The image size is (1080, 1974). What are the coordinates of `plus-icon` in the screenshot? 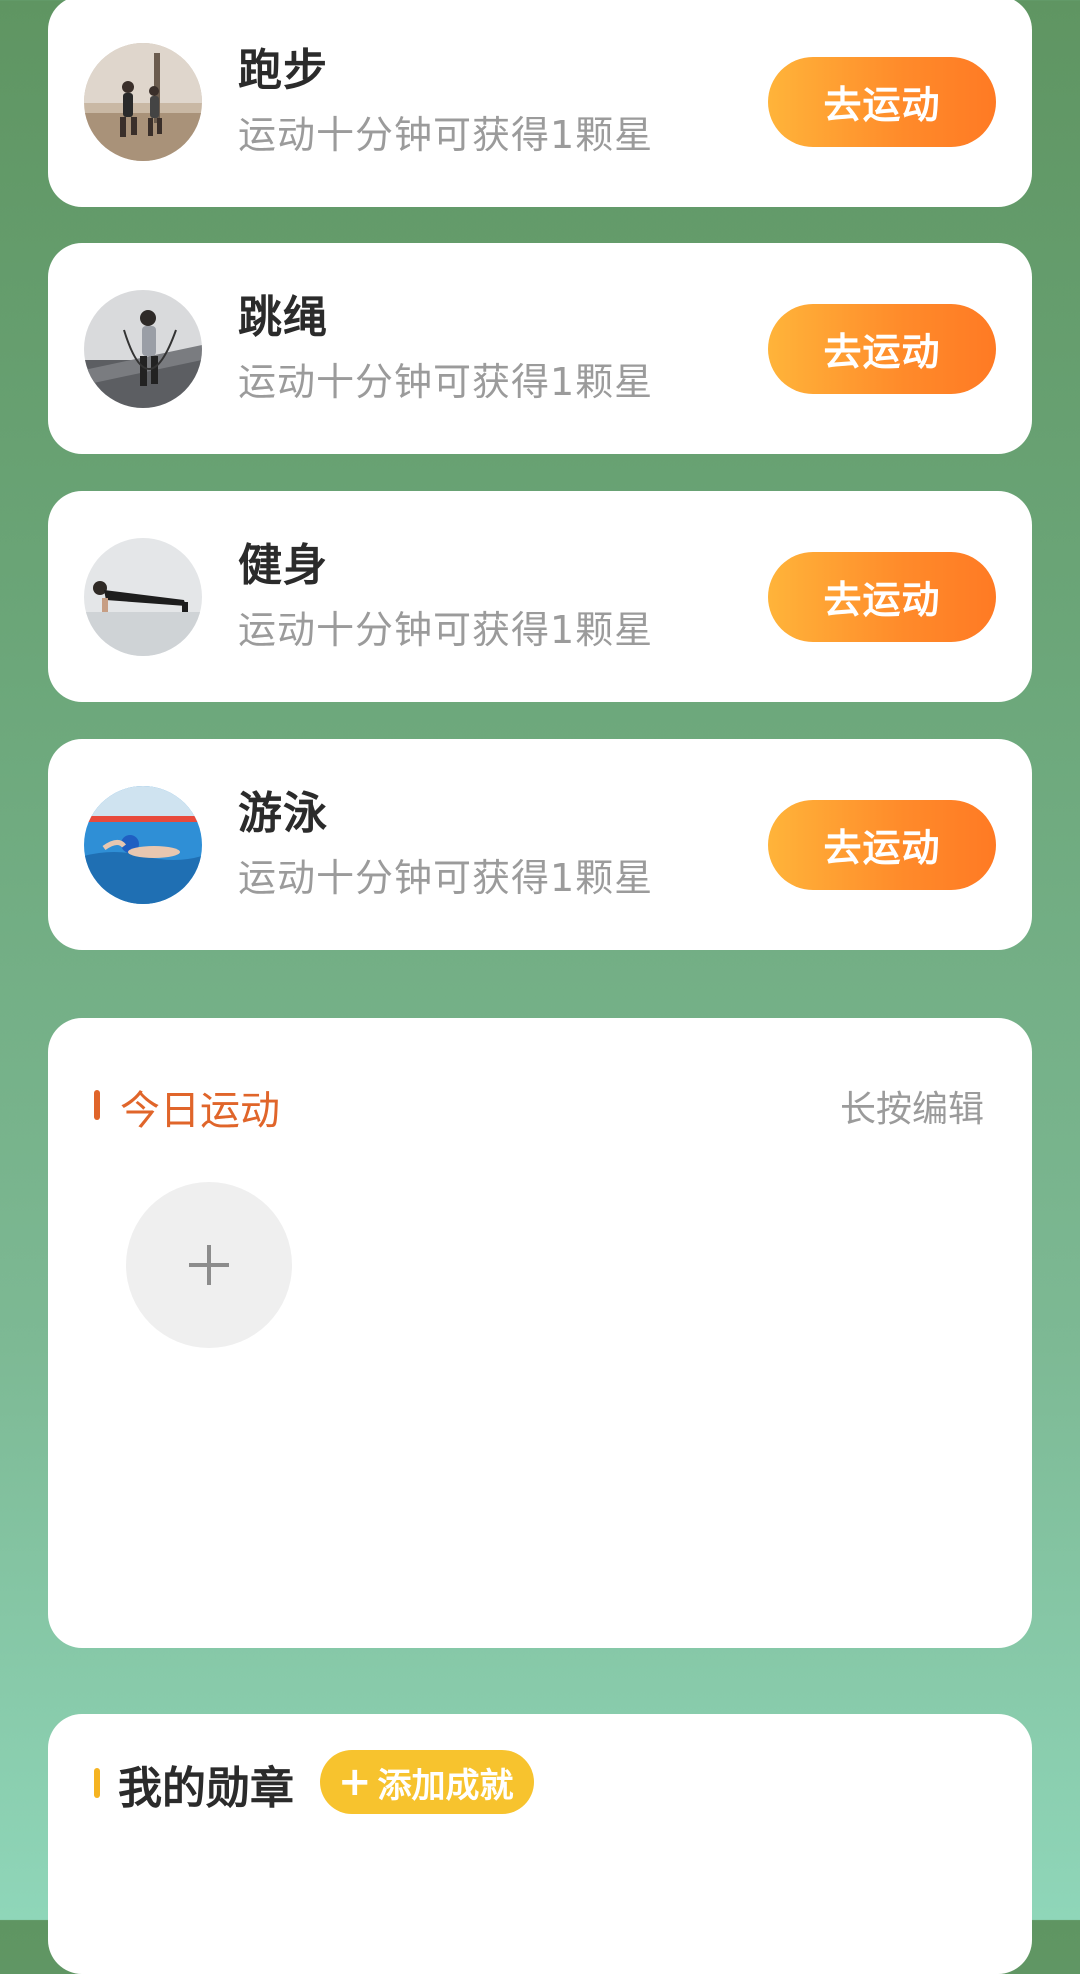 It's located at (209, 1265).